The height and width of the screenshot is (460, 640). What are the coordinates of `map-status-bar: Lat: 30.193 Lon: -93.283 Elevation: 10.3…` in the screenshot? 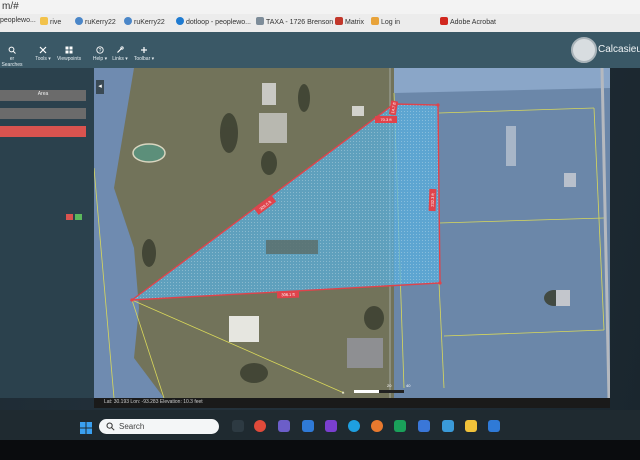 It's located at (352, 403).